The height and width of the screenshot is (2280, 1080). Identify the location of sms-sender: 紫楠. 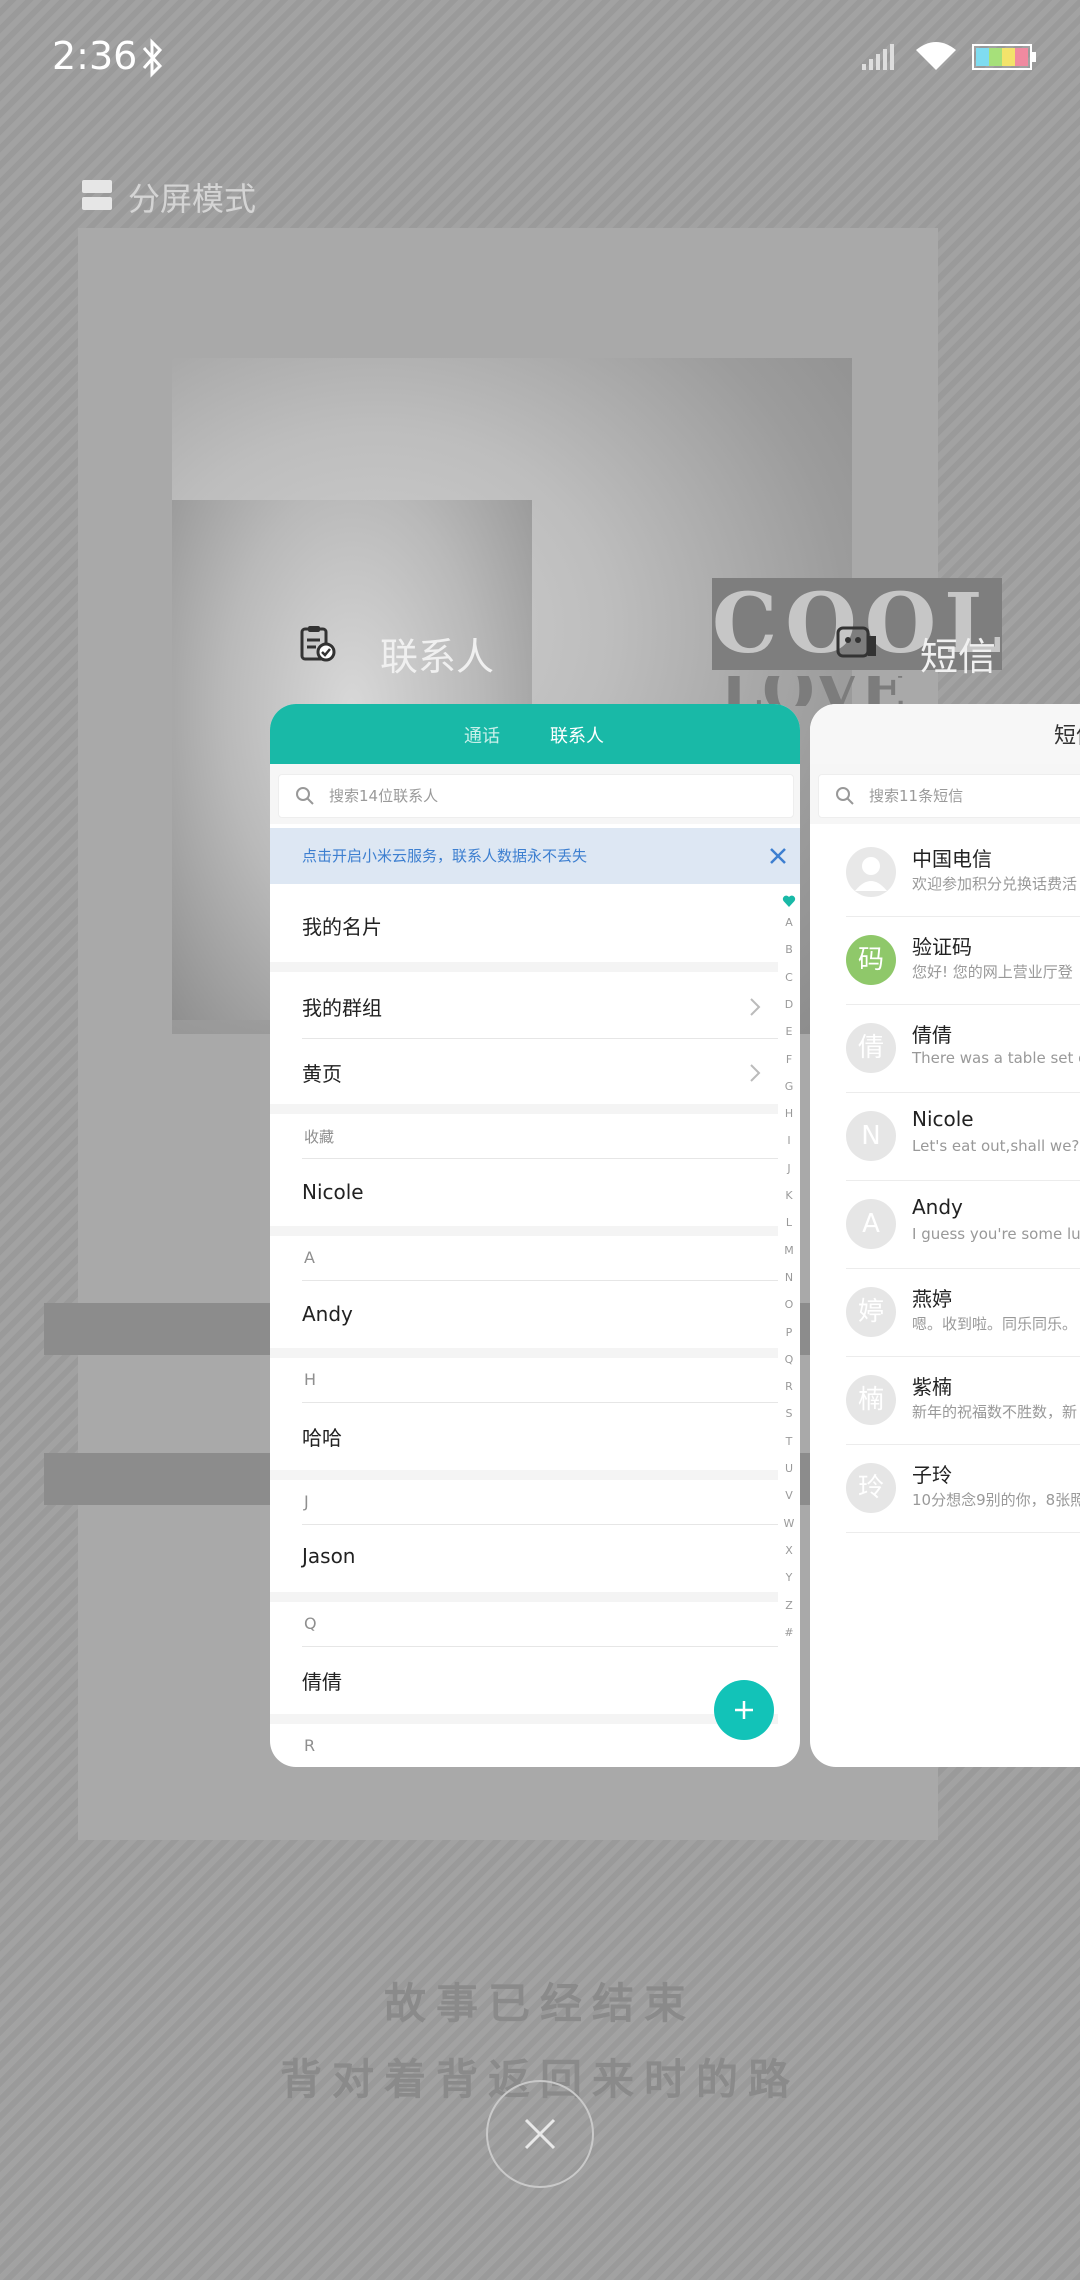
(932, 1387).